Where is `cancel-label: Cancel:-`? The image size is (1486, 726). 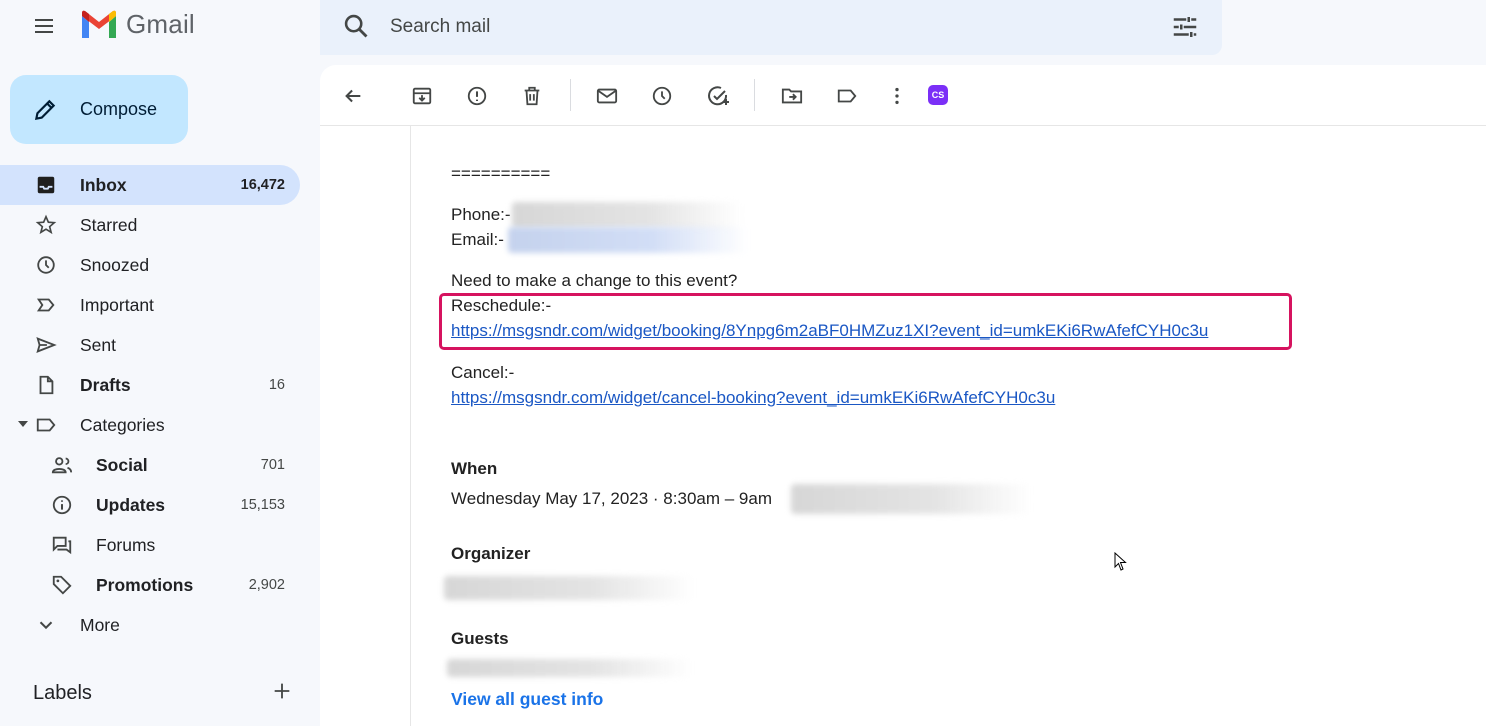 cancel-label: Cancel:- is located at coordinates (483, 372).